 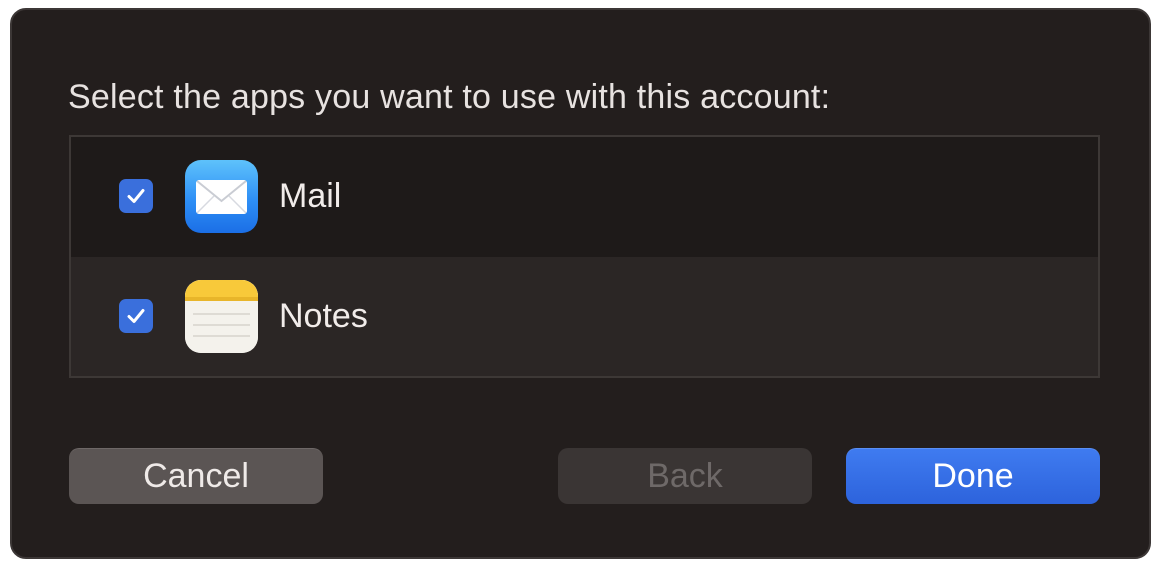 What do you see at coordinates (221, 196) in the screenshot?
I see `mail-app-icon` at bounding box center [221, 196].